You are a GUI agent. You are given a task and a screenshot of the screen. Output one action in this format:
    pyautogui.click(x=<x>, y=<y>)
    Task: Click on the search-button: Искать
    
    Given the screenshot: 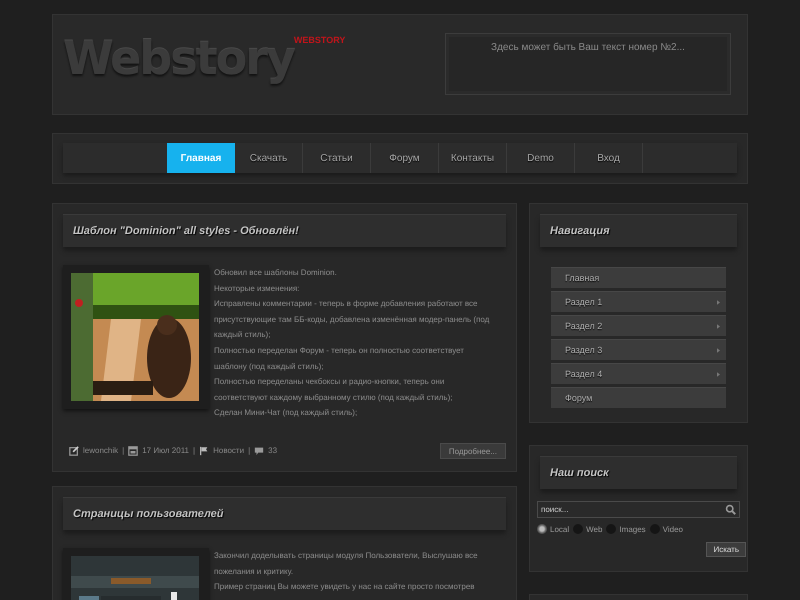 What is the action you would take?
    pyautogui.click(x=726, y=549)
    